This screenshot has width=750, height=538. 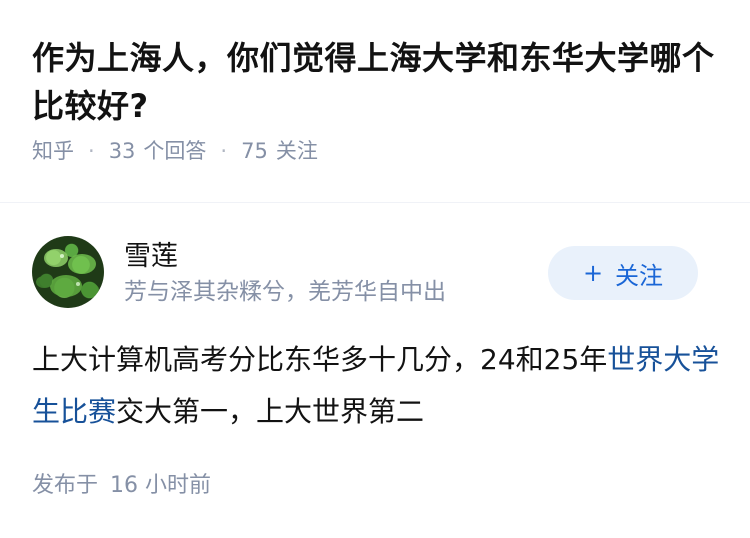 I want to click on publish-time-value: 16 小时前, so click(x=161, y=485).